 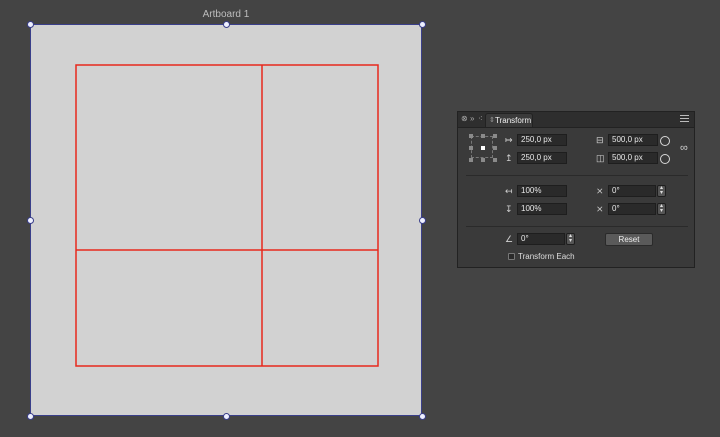 I want to click on selection-handle-bottom-left, so click(x=30, y=416).